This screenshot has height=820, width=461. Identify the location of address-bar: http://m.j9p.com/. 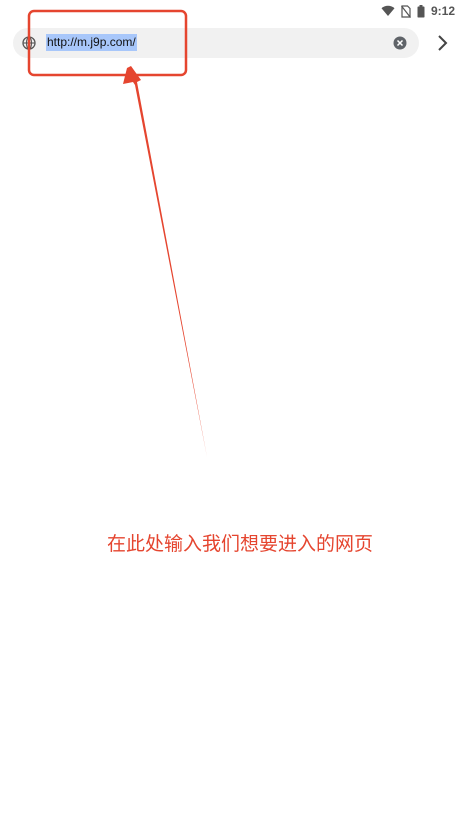
(216, 43).